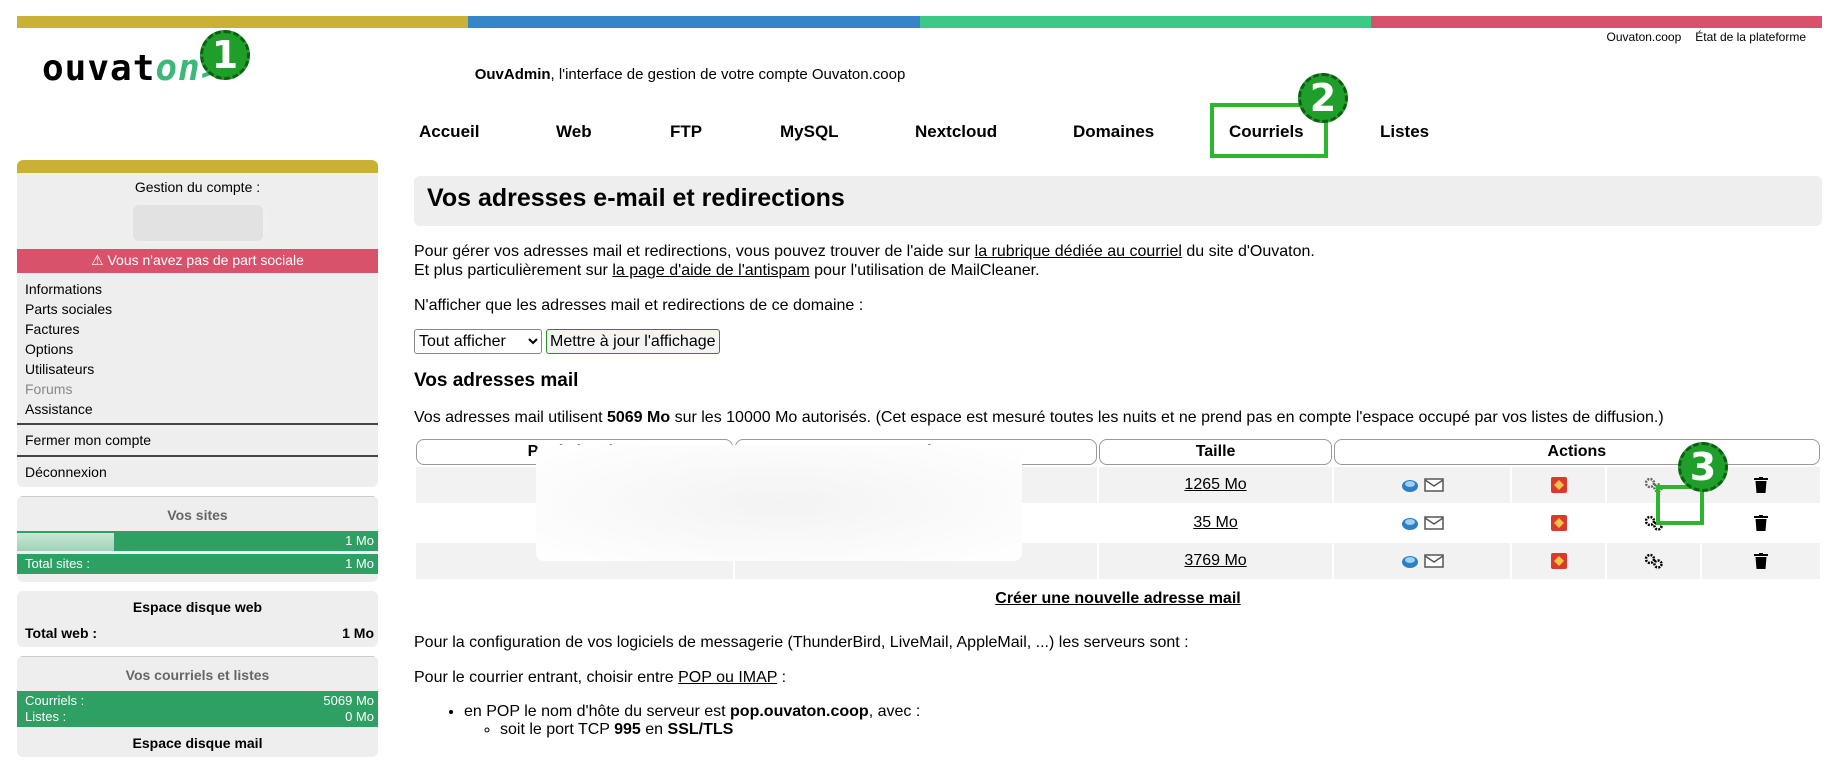 Image resolution: width=1833 pixels, height=766 pixels. What do you see at coordinates (727, 677) in the screenshot?
I see `pop-imap-link: POP ou IMAP` at bounding box center [727, 677].